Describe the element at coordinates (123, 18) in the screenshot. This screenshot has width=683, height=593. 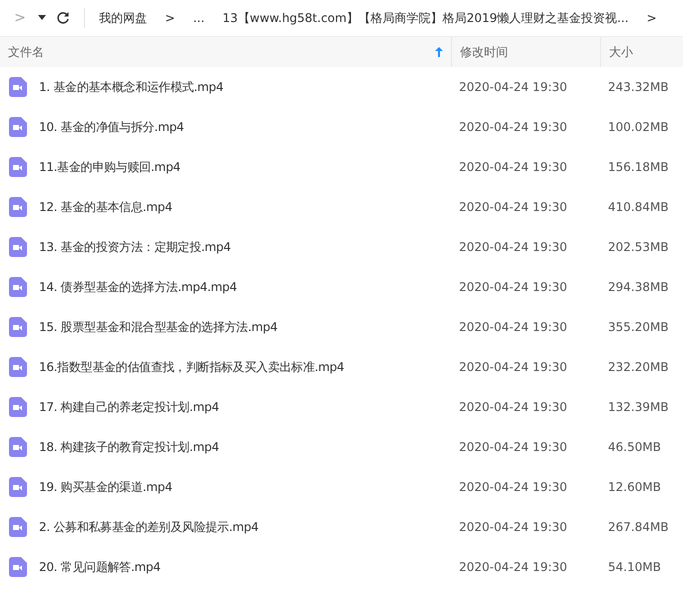
I see `breadcrumb: 我的网盘` at that location.